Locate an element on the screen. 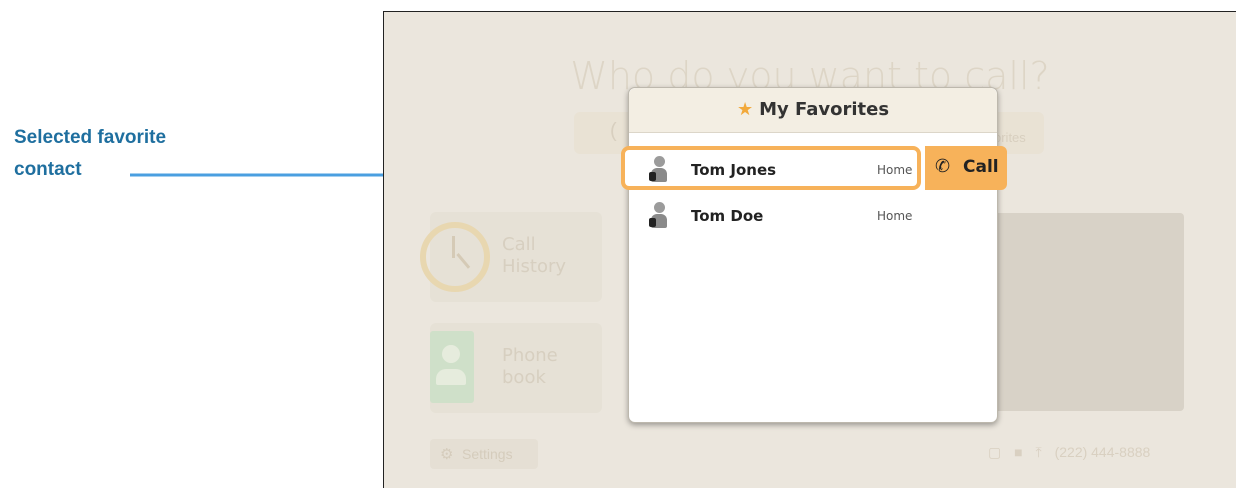 This screenshot has height=488, width=1237. phonebook-tile: Phone book is located at coordinates (516, 368).